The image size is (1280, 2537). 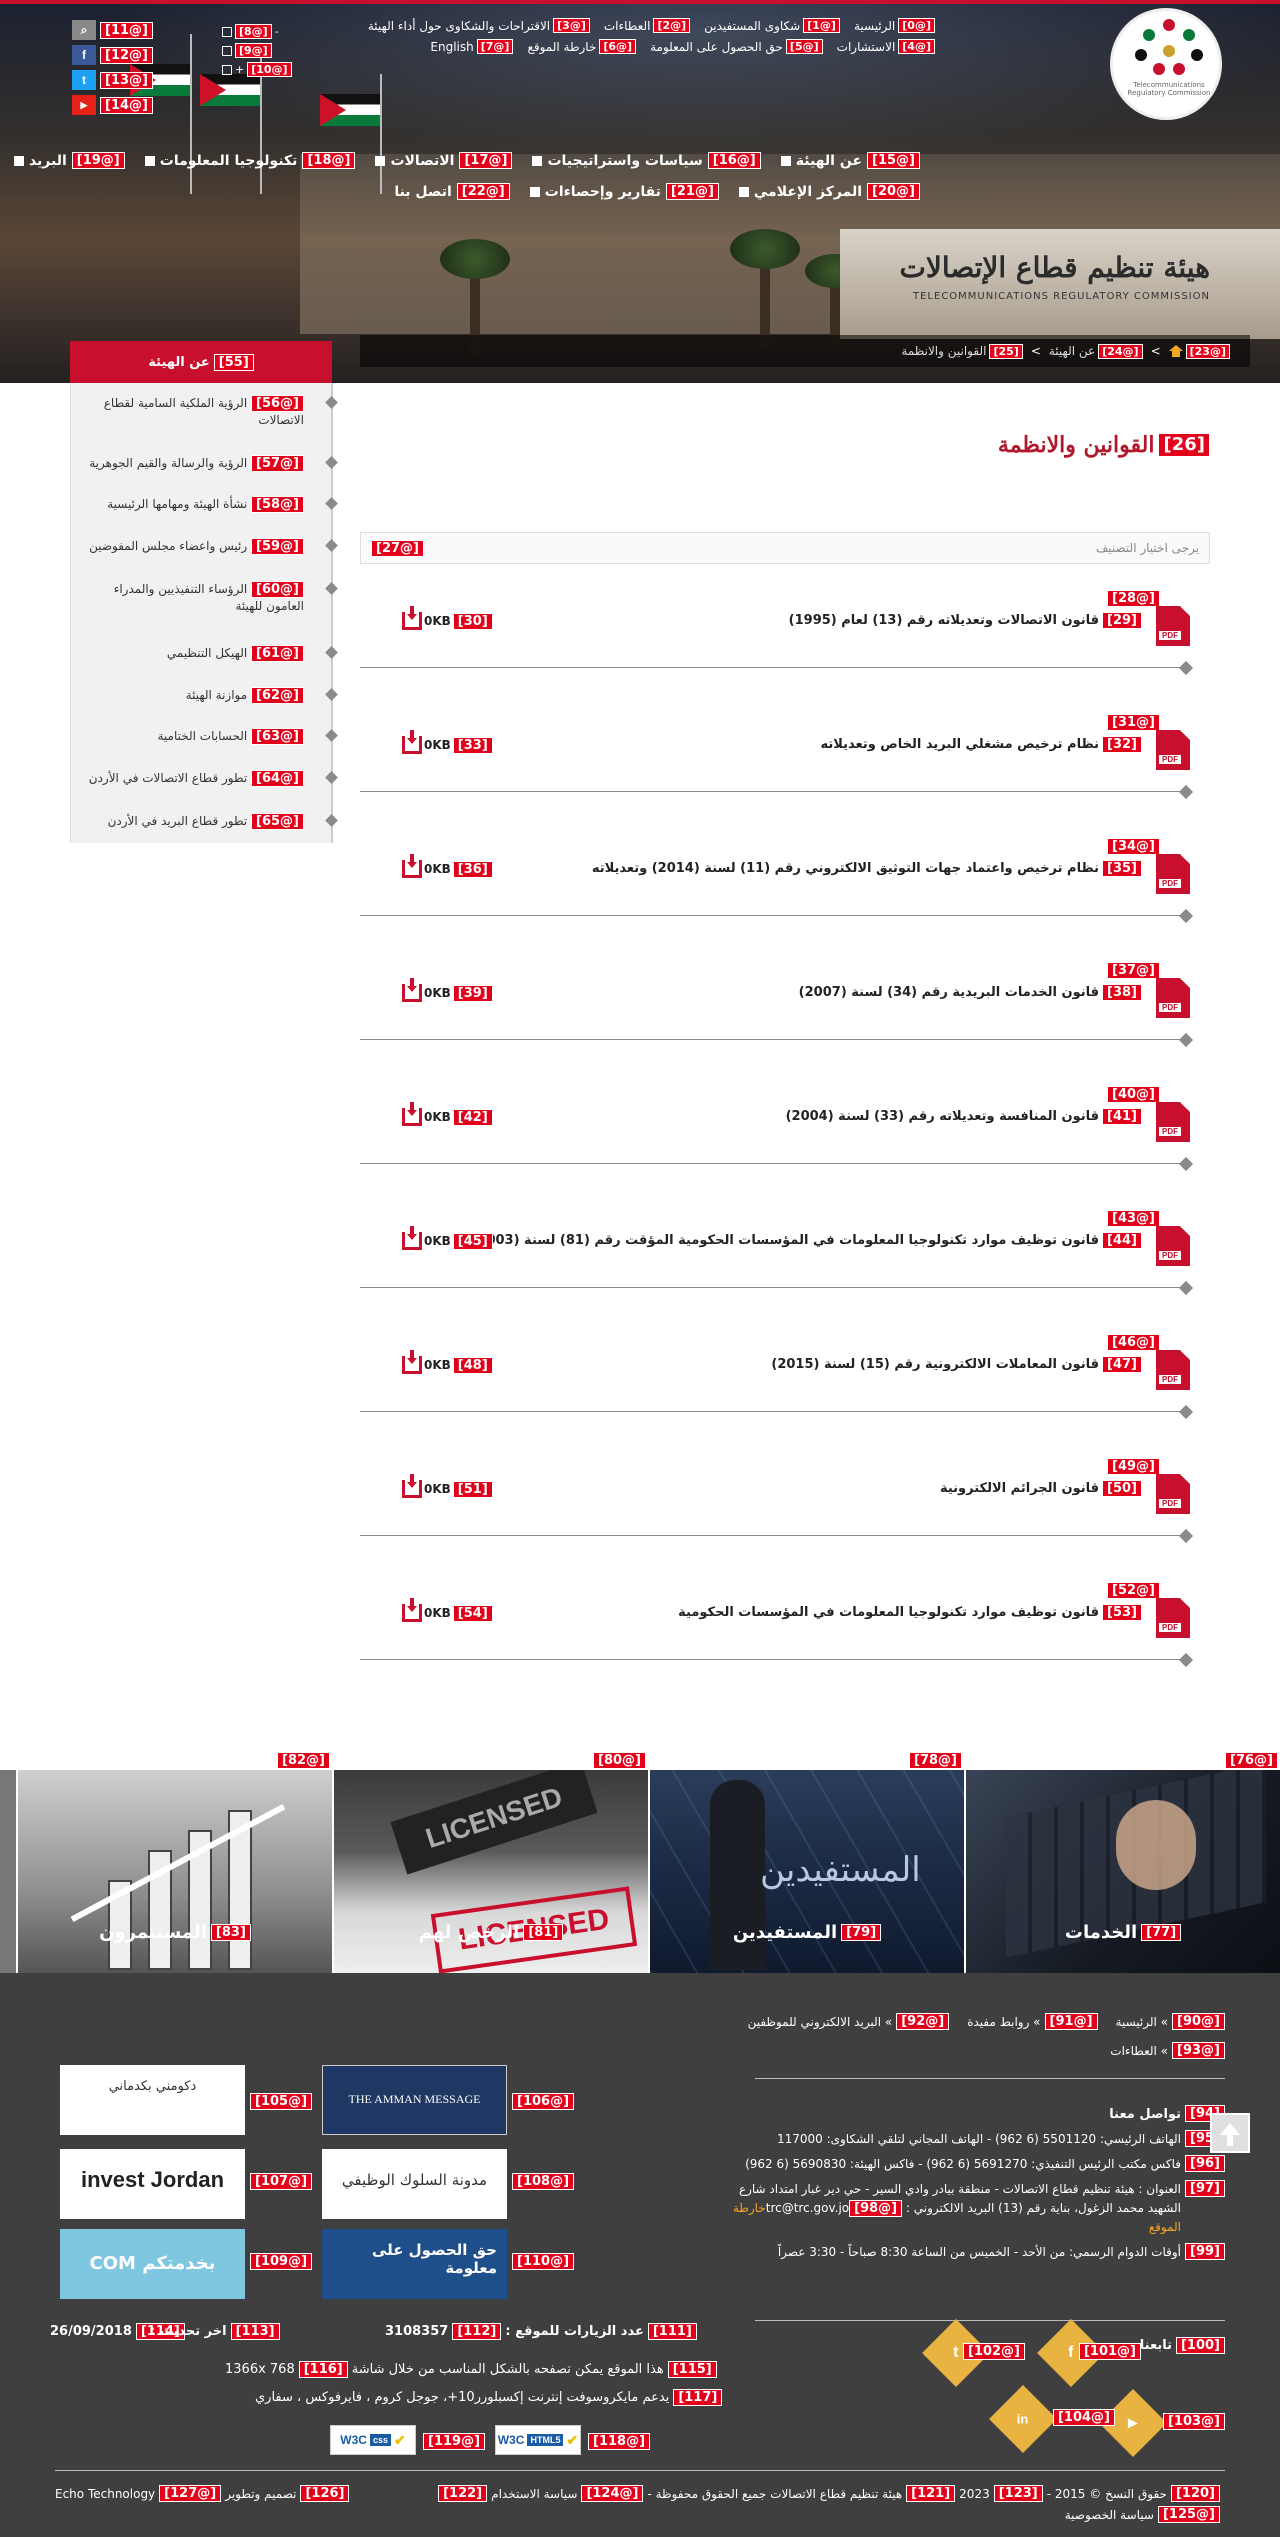 What do you see at coordinates (785, 548) in the screenshot?
I see `category-select: يرجى اختيار التصنيف [27@]` at bounding box center [785, 548].